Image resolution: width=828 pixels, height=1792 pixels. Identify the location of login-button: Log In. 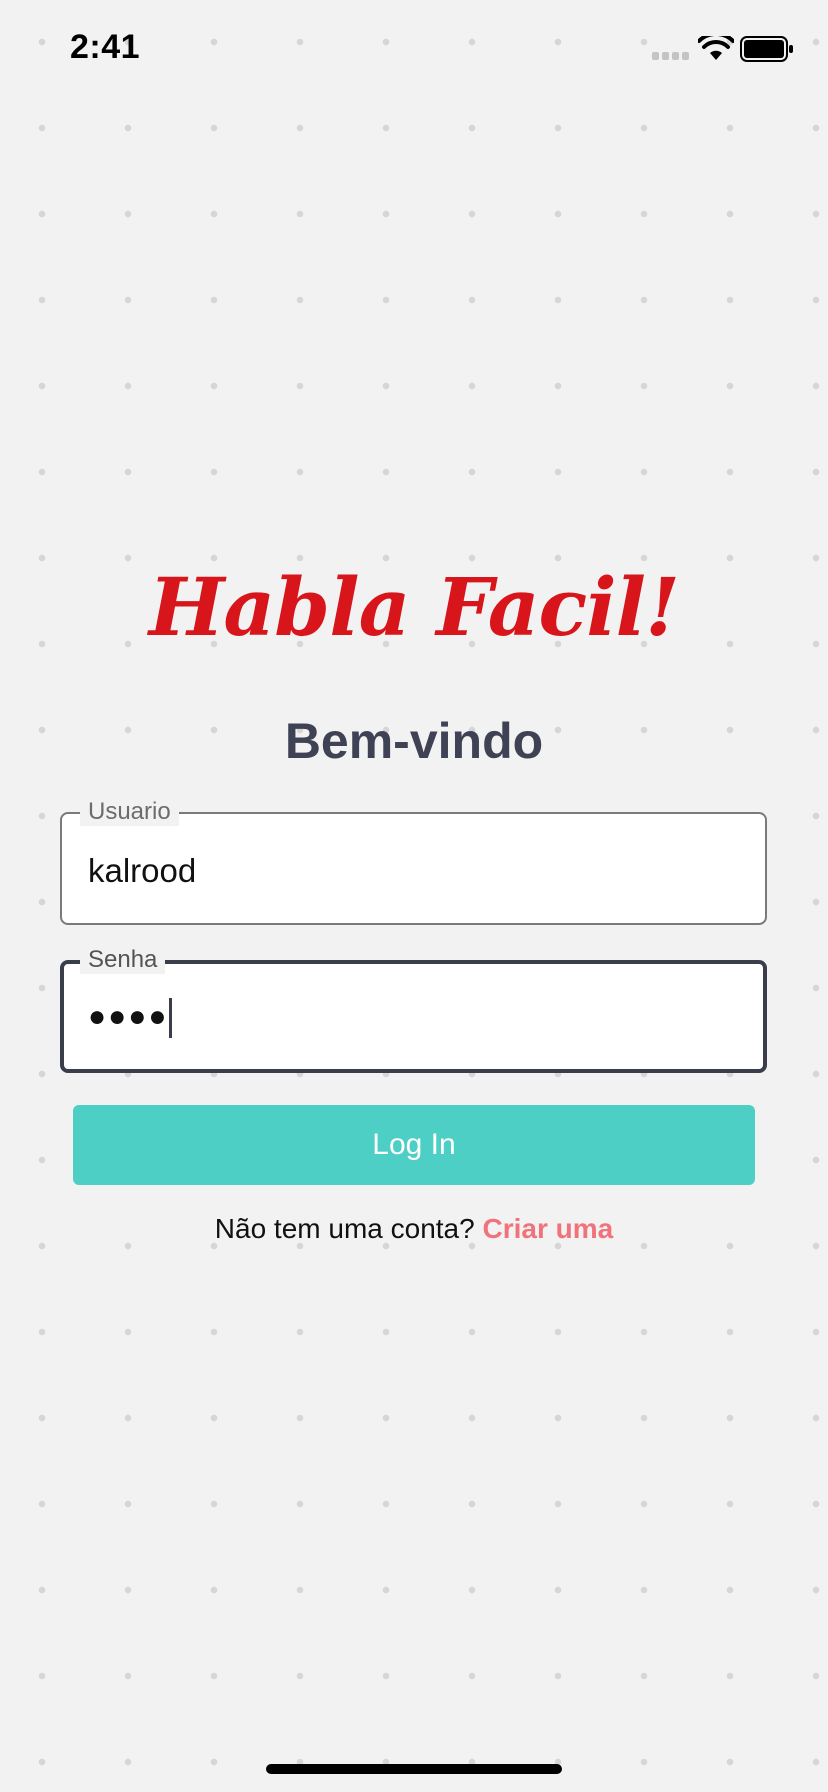
(414, 1145).